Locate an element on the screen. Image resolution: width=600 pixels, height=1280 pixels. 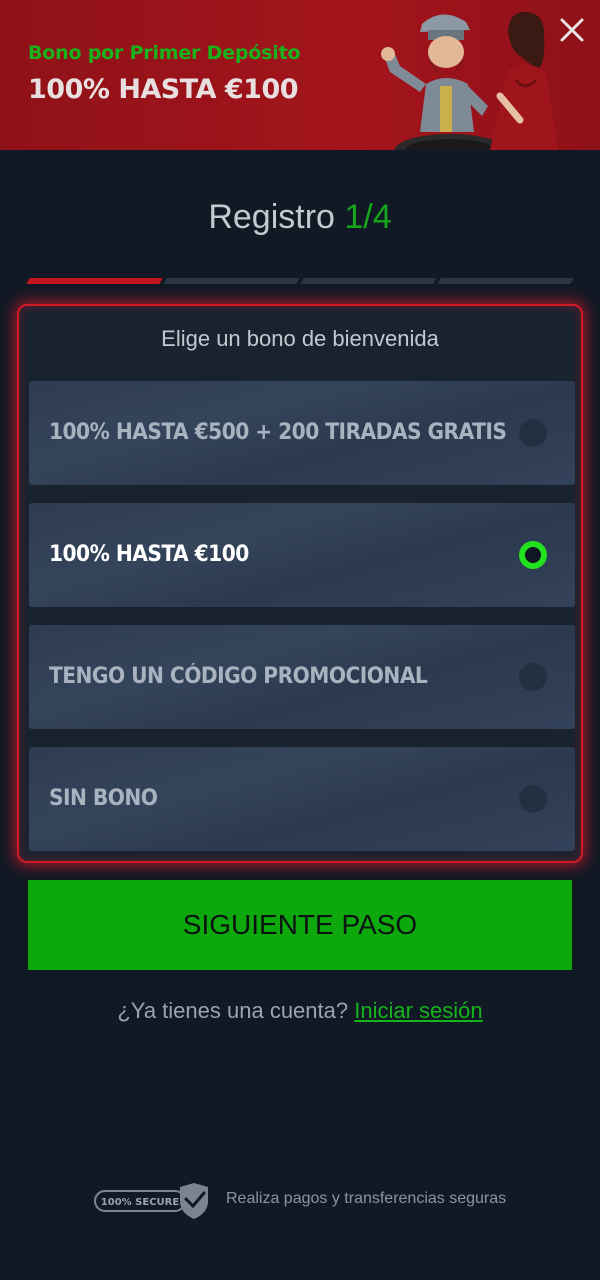
bonus-option-no-bonus: SIN BONO is located at coordinates (302, 799).